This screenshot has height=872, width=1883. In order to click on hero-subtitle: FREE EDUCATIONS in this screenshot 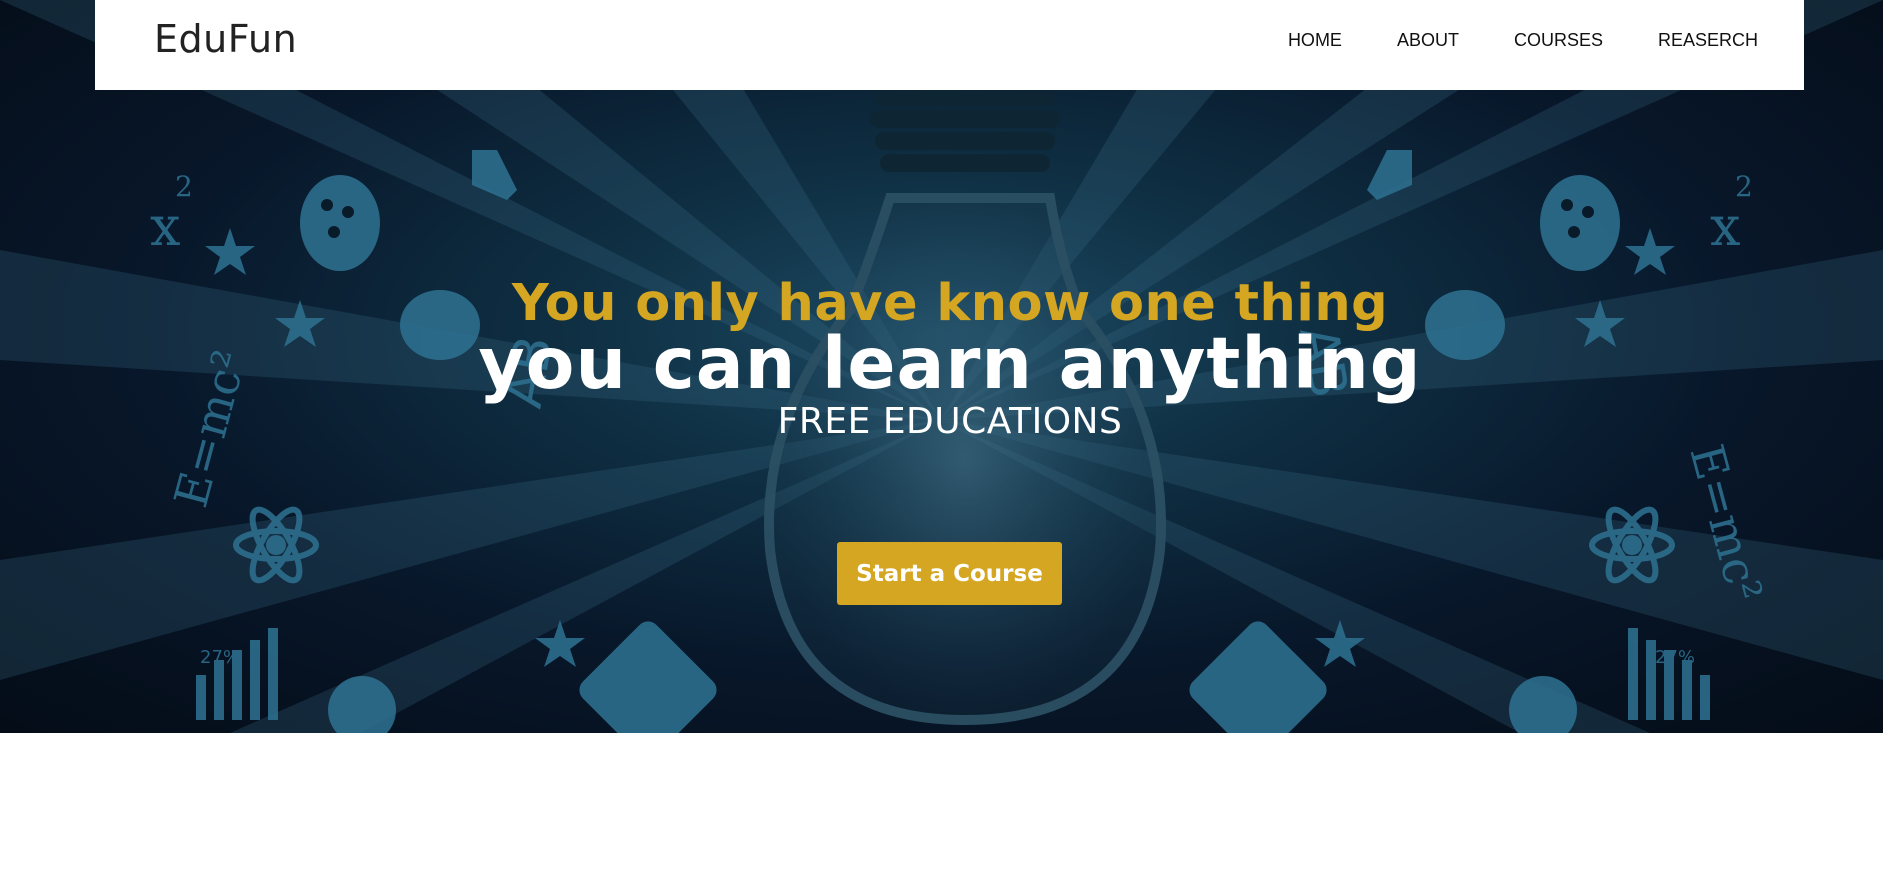, I will do `click(950, 421)`.